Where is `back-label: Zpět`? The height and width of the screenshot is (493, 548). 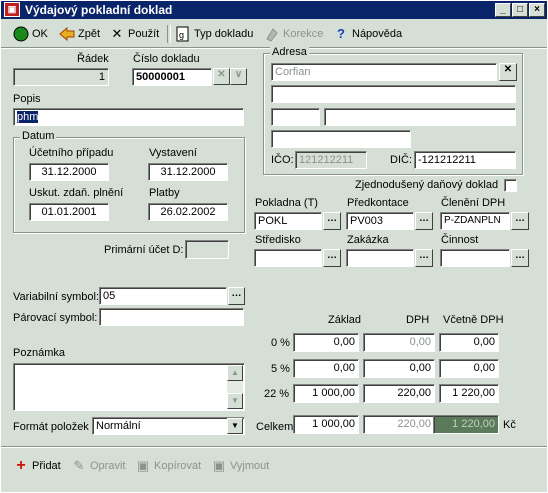 back-label: Zpět is located at coordinates (89, 34).